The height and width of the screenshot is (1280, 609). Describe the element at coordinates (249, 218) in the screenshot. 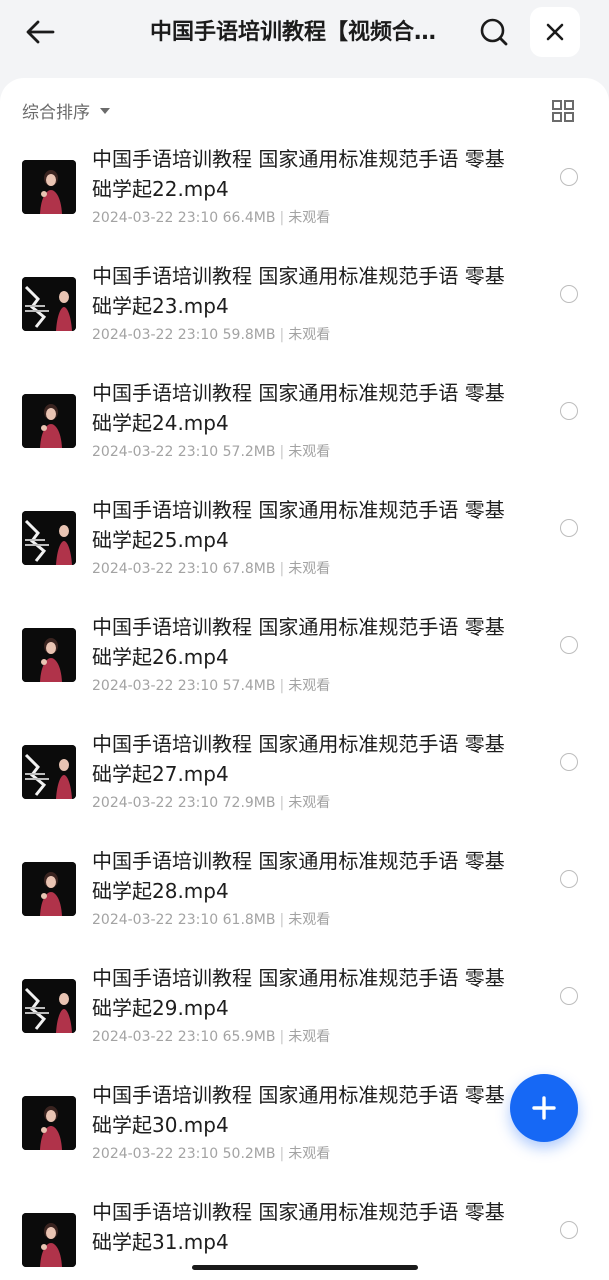

I see `file-size: 66.4MB` at that location.